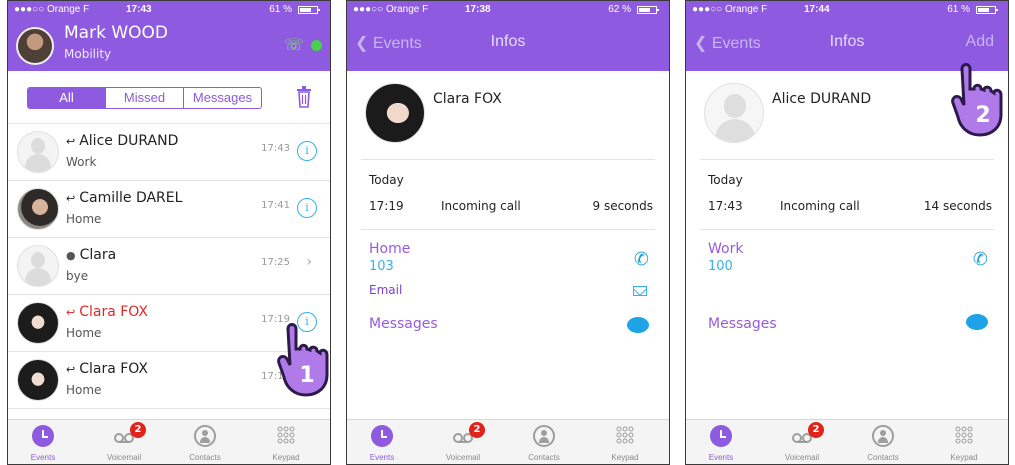 The width and height of the screenshot is (1015, 465). I want to click on work-label: Work, so click(726, 249).